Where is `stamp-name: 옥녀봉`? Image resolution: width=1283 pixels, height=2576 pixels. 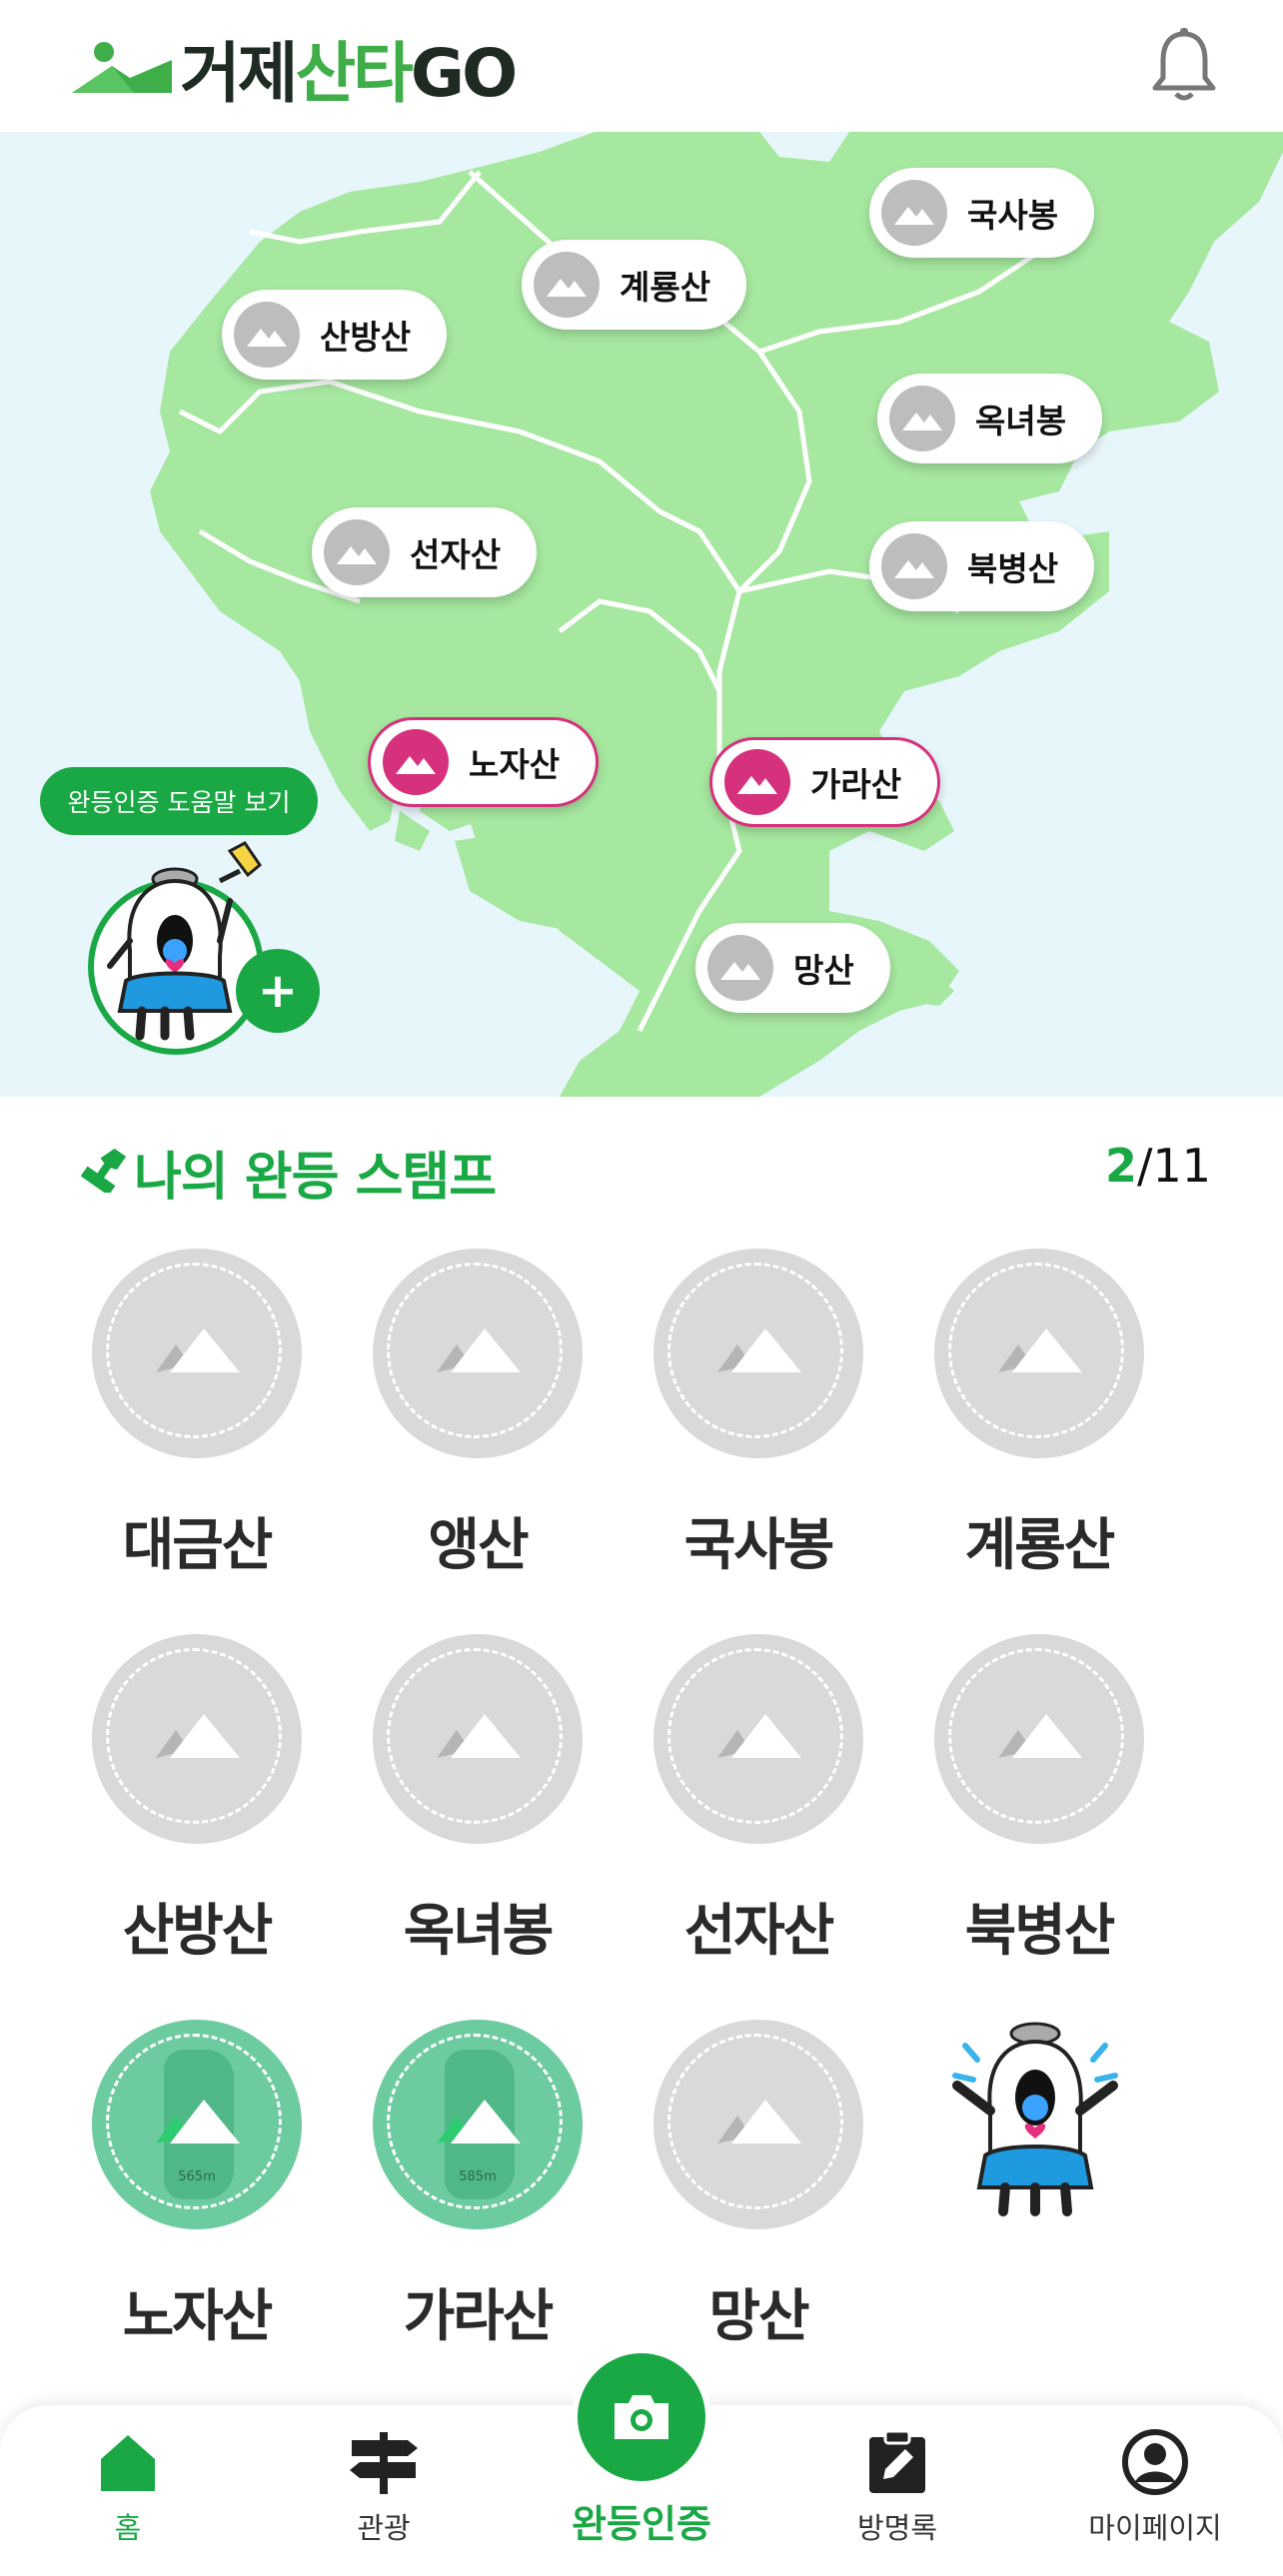 stamp-name: 옥녀봉 is located at coordinates (479, 1932).